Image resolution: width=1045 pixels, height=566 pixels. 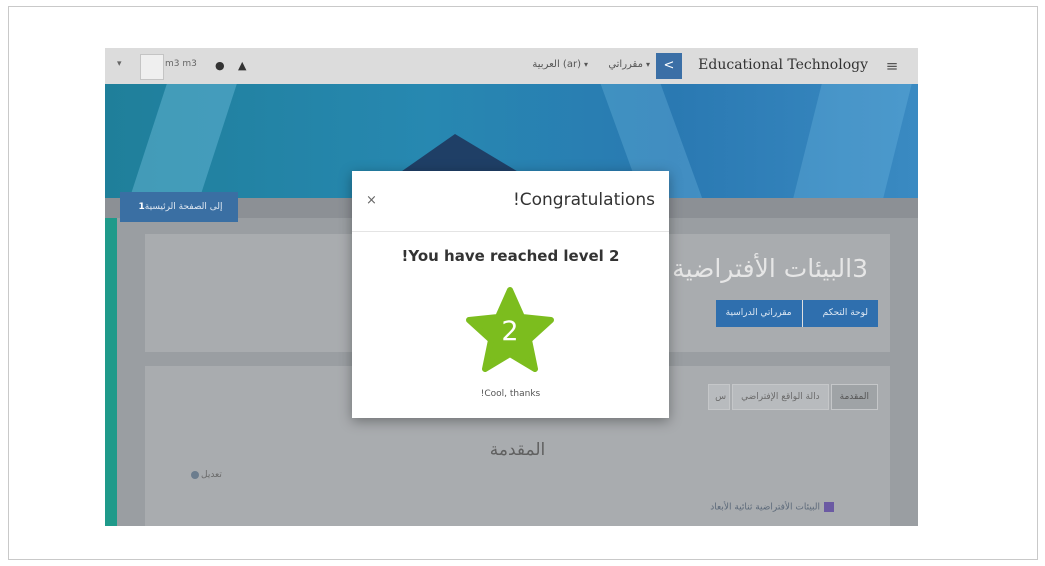 I want to click on close-icon: ×, so click(x=371, y=200).